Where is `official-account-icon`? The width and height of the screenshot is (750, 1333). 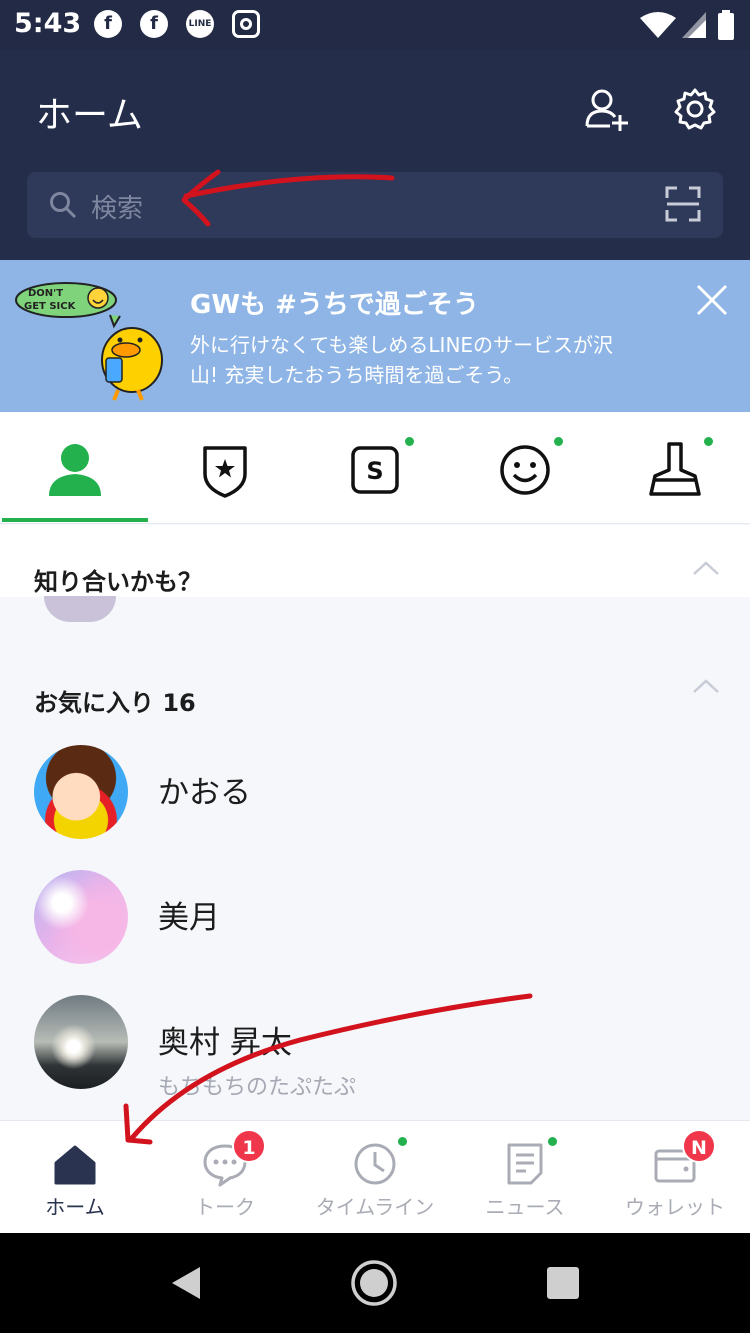
official-account-icon is located at coordinates (225, 472).